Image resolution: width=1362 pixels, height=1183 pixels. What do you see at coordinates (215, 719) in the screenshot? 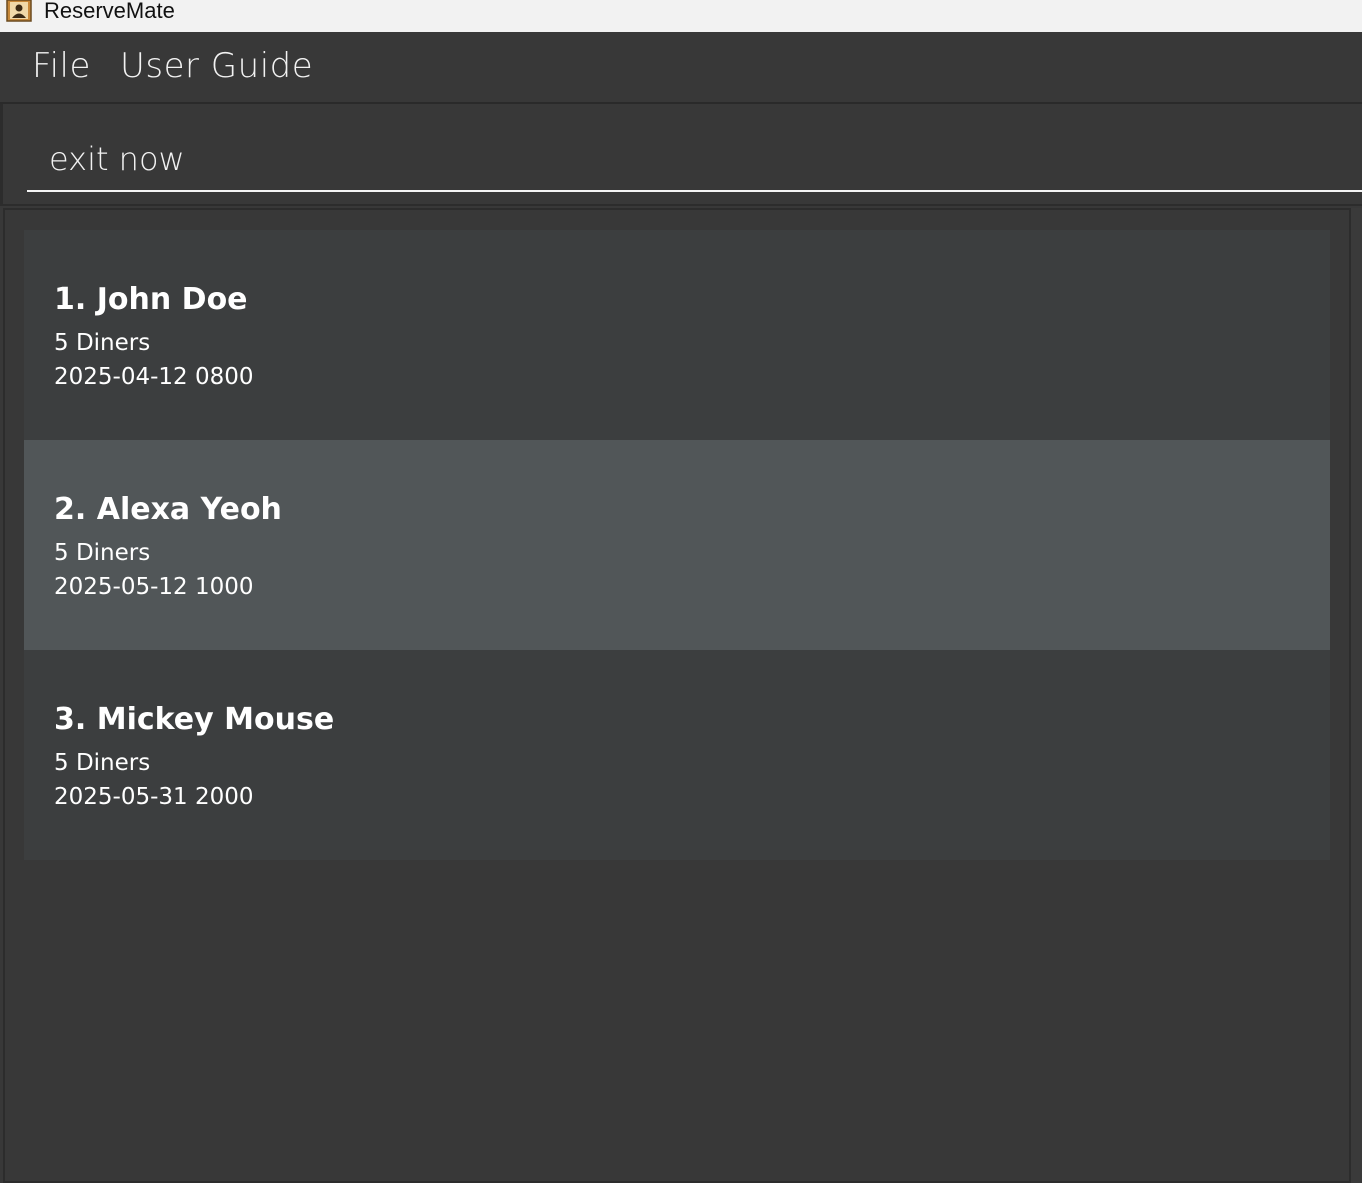
I see `reservation-name: Mickey Mouse` at bounding box center [215, 719].